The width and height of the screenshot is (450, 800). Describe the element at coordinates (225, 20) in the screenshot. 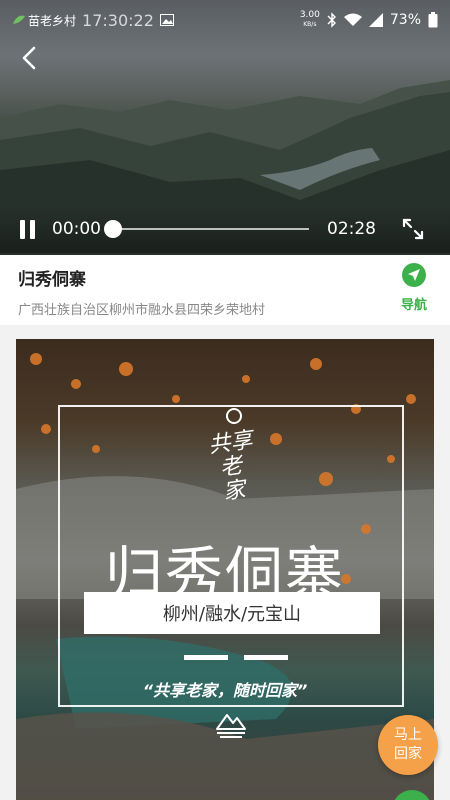

I see `status-bar: 苗老乡村 17:30:22 3.00 KB/s 73%` at that location.